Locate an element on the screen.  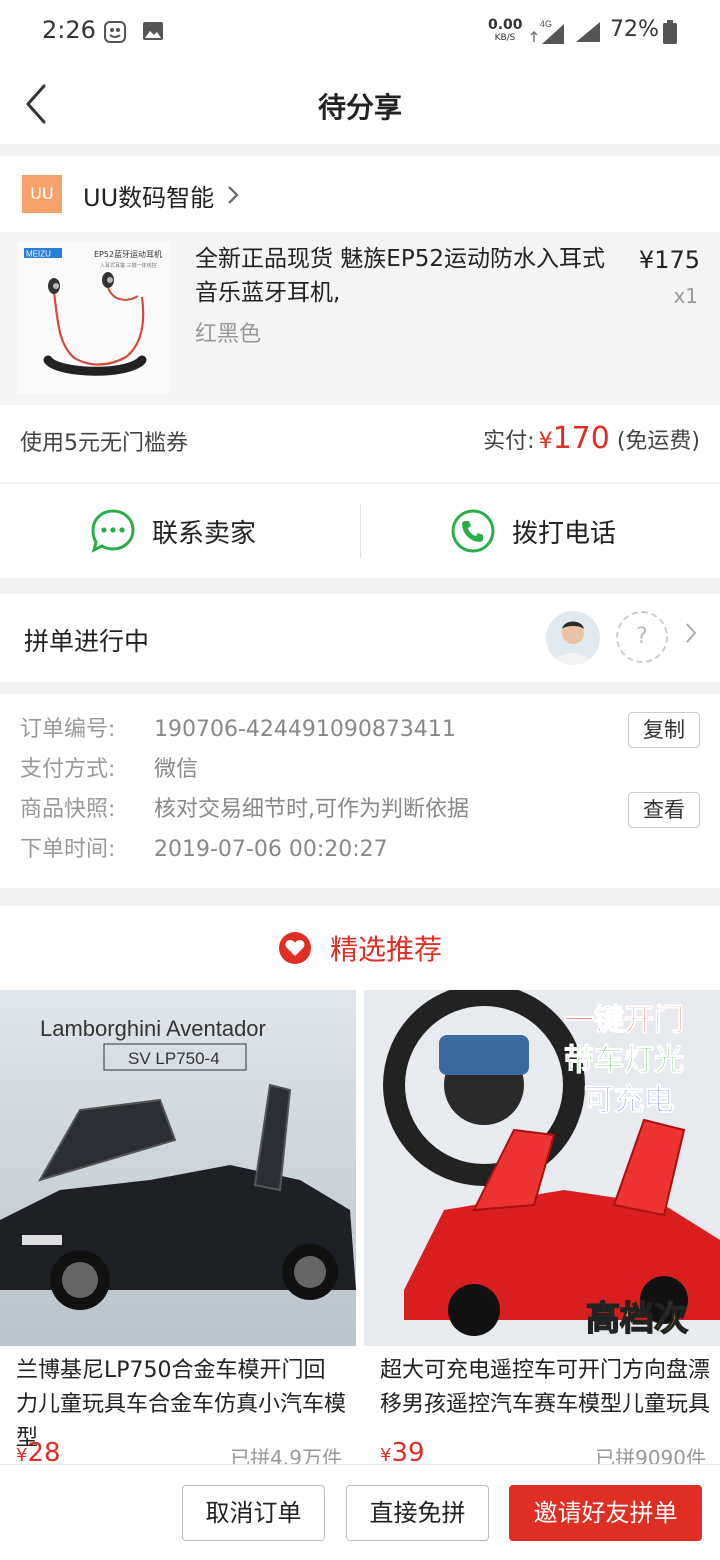
avatar is located at coordinates (573, 638).